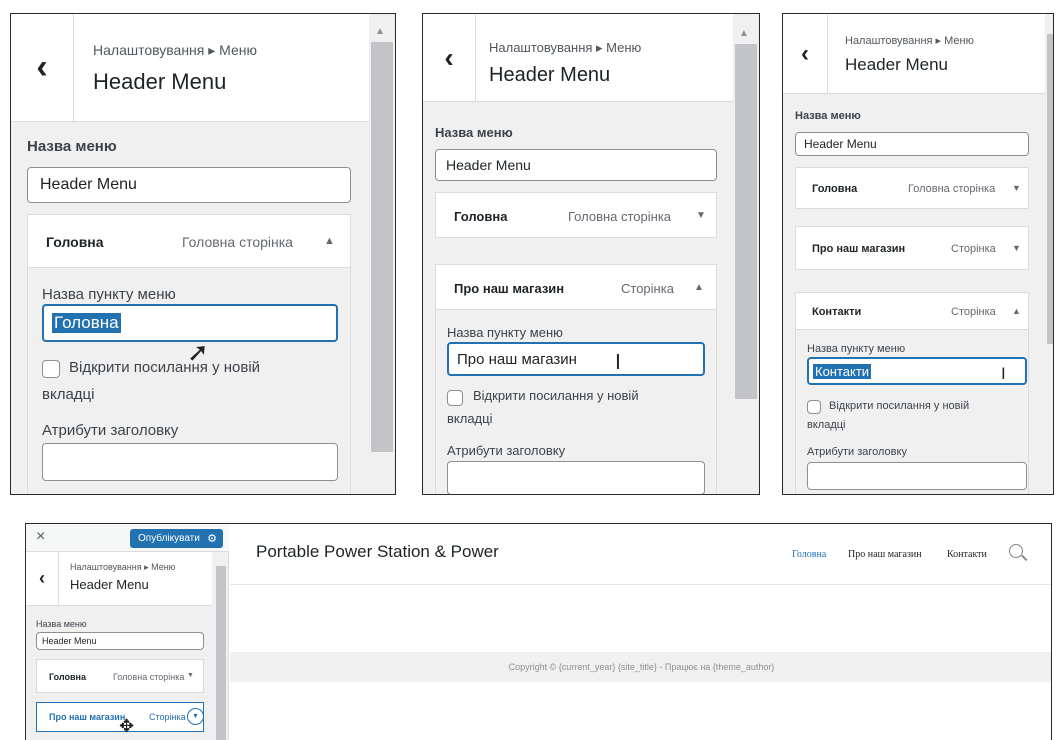 This screenshot has width=1059, height=740. I want to click on menu-item-contacts: Контакти Сторінка ▲, so click(912, 311).